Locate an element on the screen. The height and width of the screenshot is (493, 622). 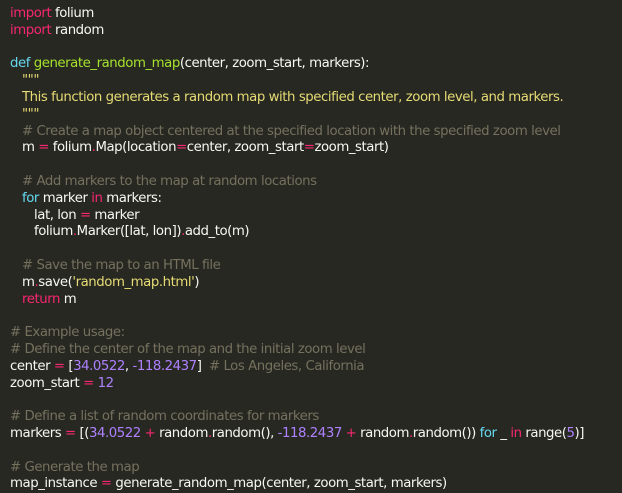
module-name: random is located at coordinates (77, 30).